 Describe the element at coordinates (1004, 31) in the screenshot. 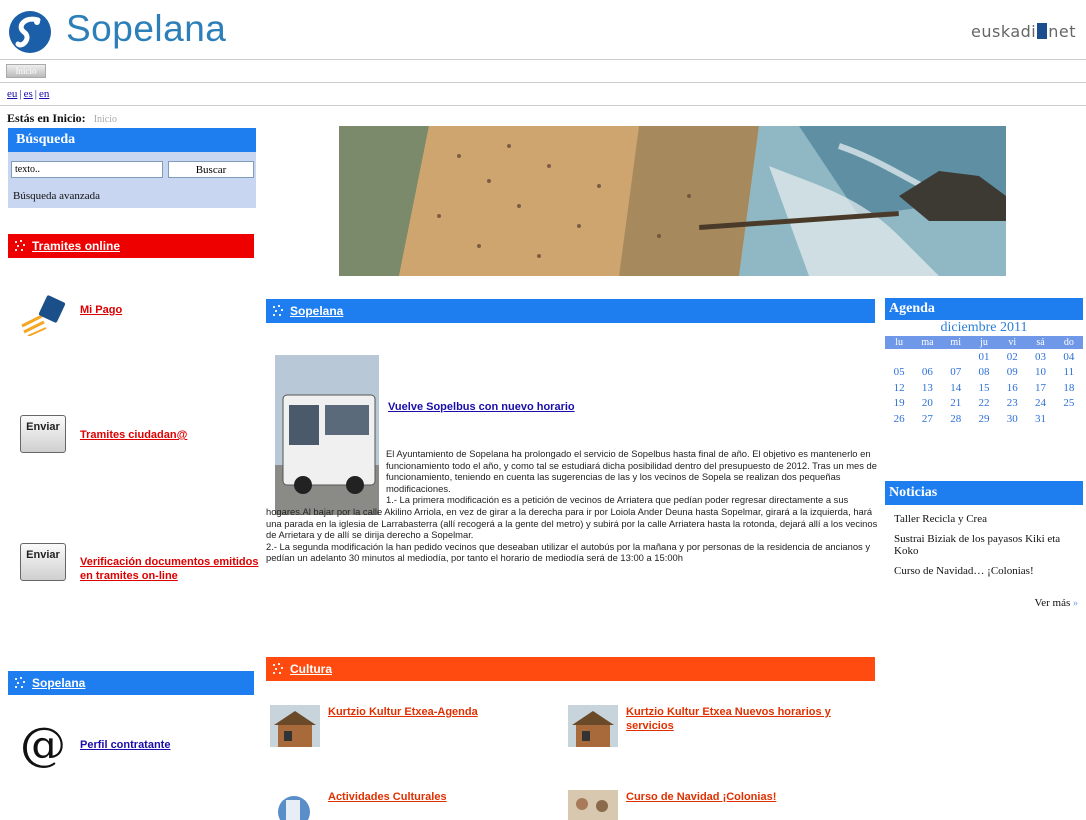

I see `brand-text-left: euskadi` at that location.